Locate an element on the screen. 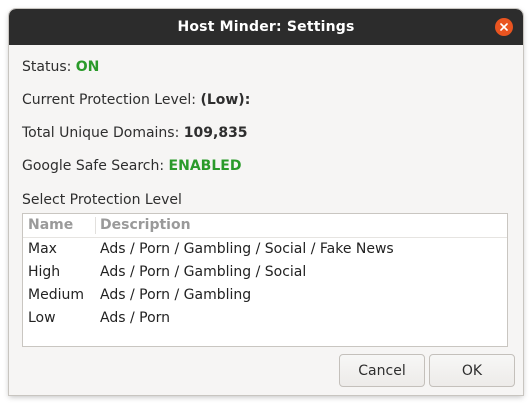  domains-label: Total Unique Domains: is located at coordinates (101, 133).